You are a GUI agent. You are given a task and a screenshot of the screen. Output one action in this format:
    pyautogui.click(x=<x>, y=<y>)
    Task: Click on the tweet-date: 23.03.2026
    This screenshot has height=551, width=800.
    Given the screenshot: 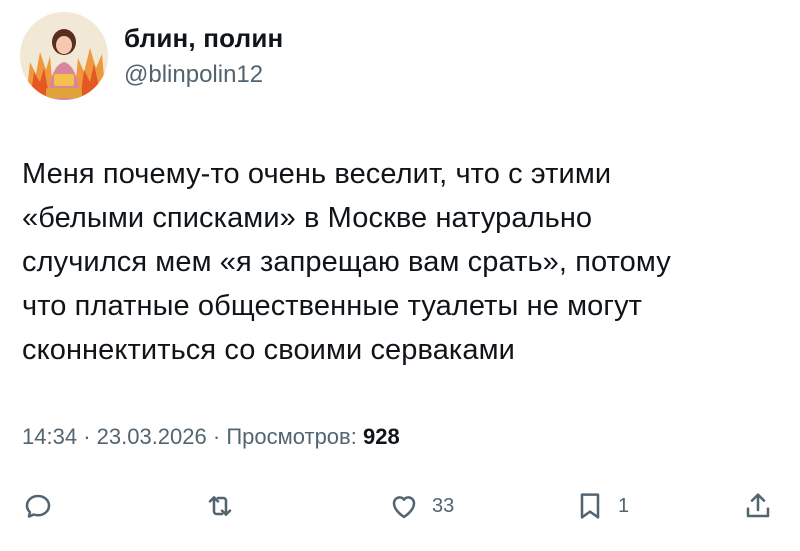 What is the action you would take?
    pyautogui.click(x=152, y=436)
    